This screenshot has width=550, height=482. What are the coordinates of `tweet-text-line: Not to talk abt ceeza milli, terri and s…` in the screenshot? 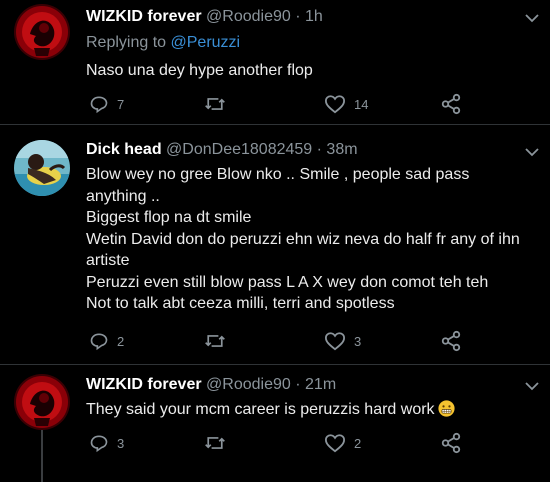 It's located at (240, 303).